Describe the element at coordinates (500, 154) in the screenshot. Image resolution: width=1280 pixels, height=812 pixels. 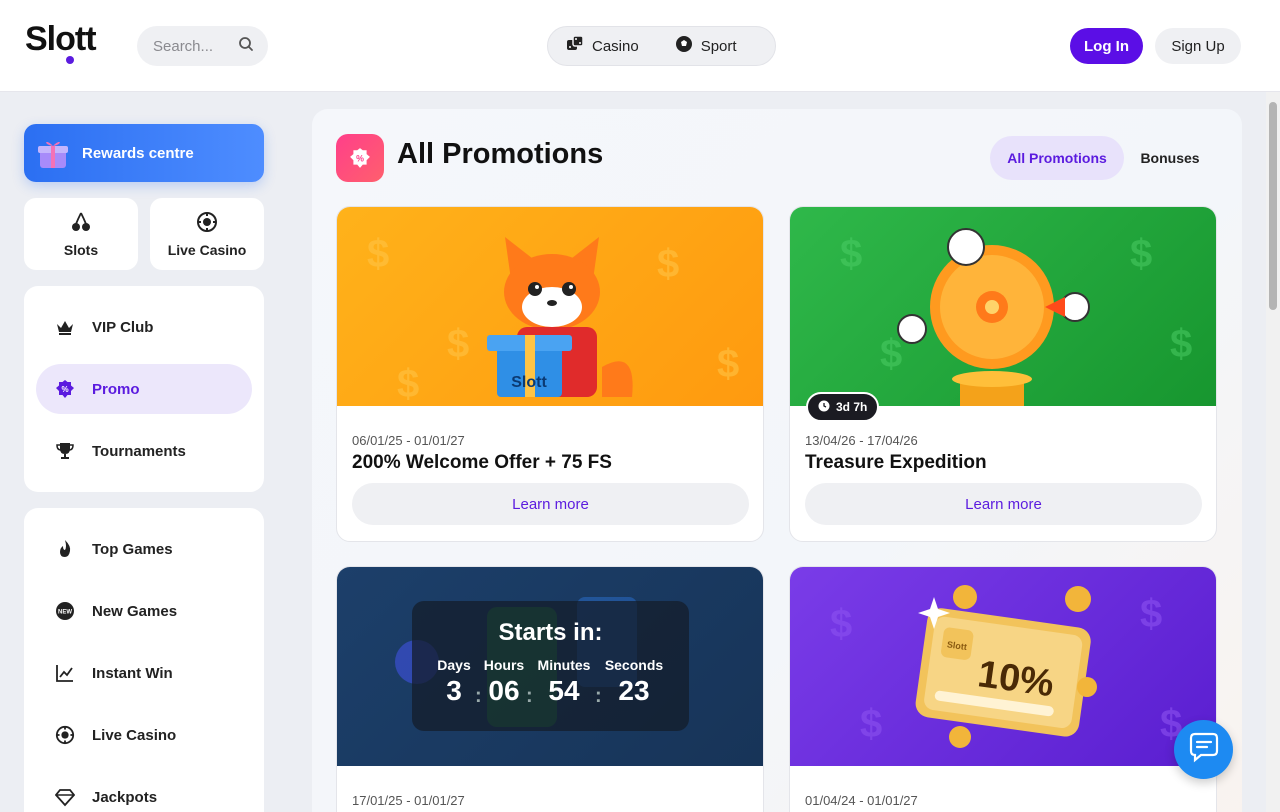
I see `page-title: All Promotions` at that location.